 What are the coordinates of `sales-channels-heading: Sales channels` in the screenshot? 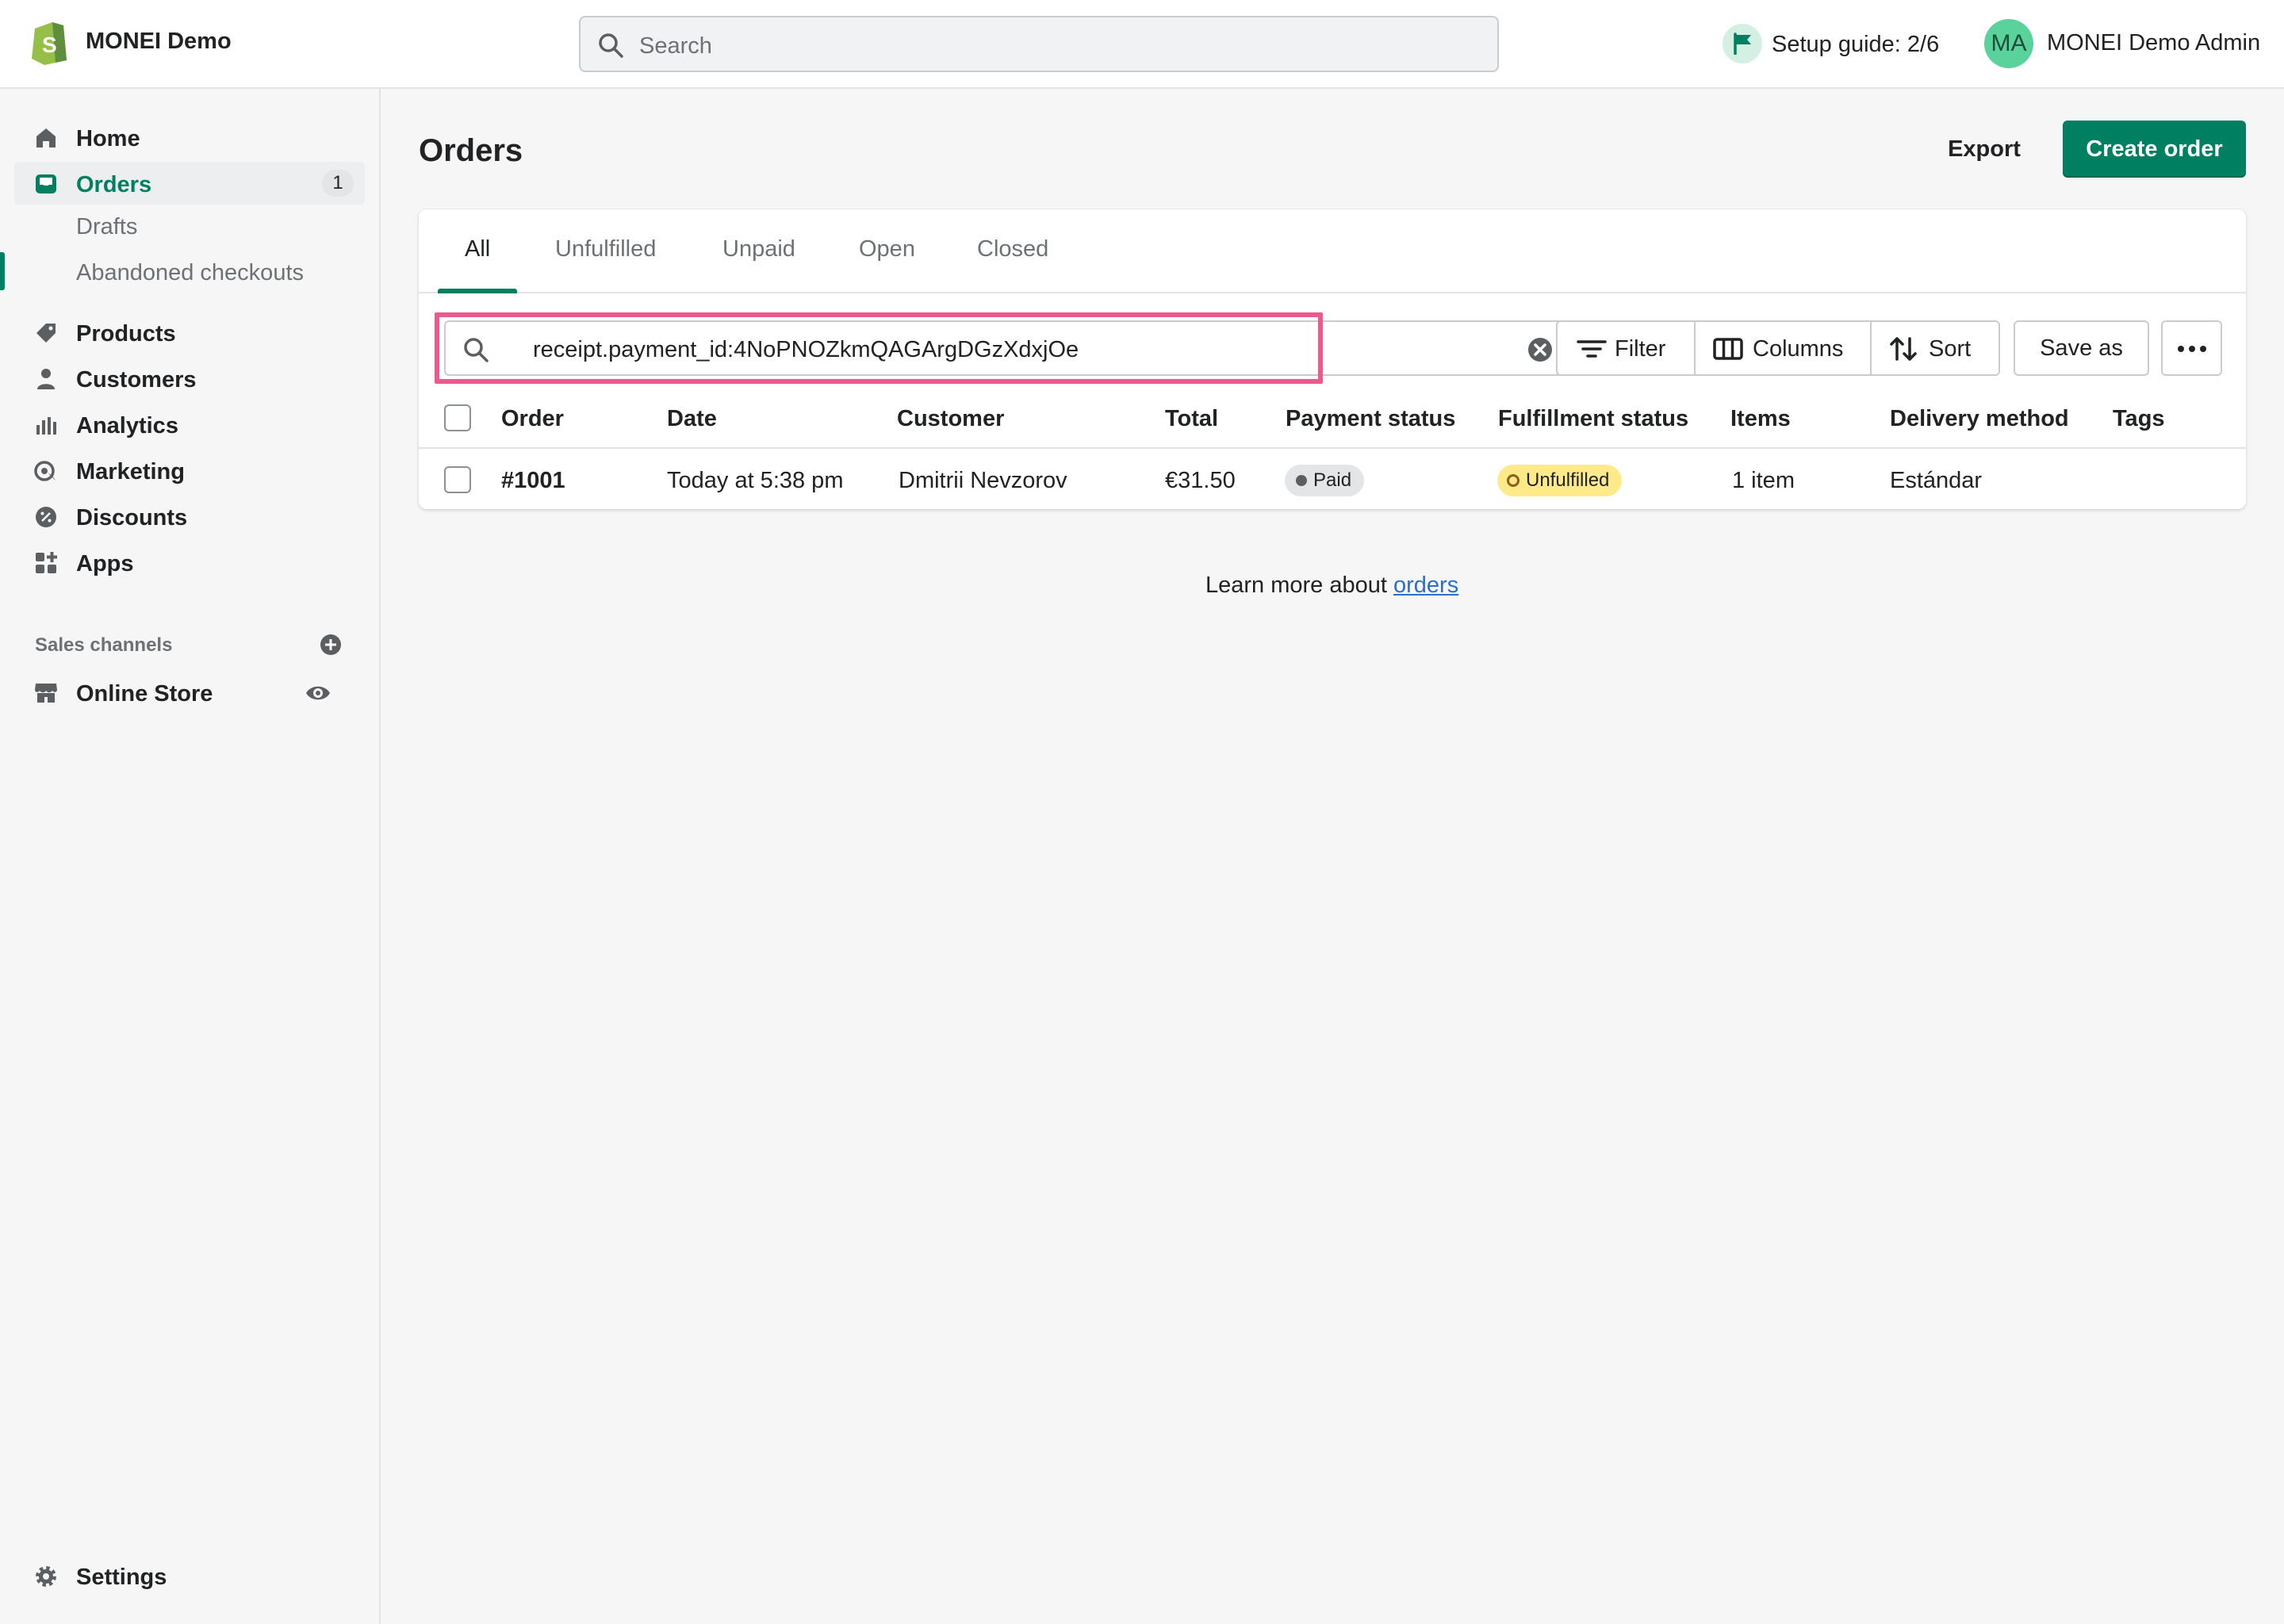 It's located at (104, 645).